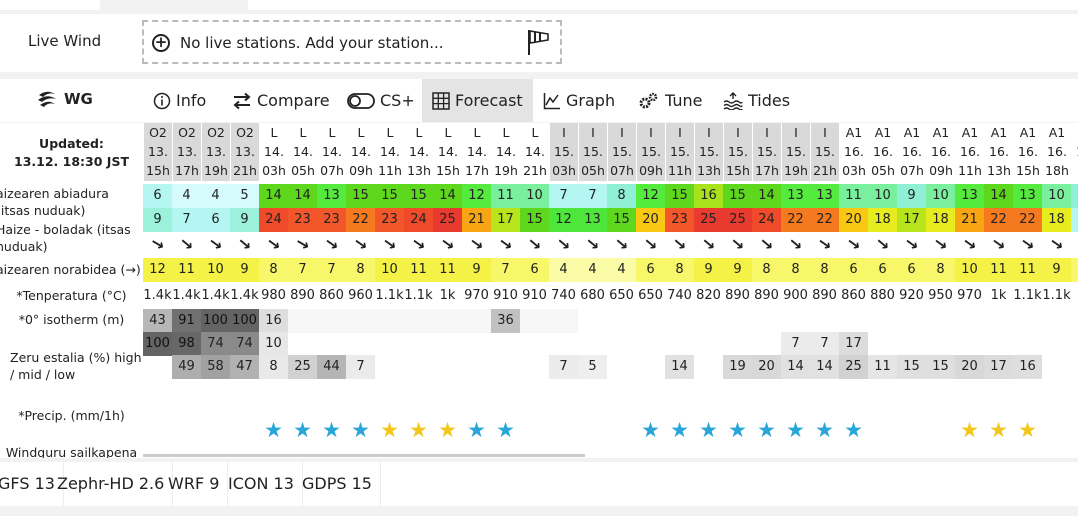 The width and height of the screenshot is (1078, 516). I want to click on nav-item-tides: Tides, so click(756, 100).